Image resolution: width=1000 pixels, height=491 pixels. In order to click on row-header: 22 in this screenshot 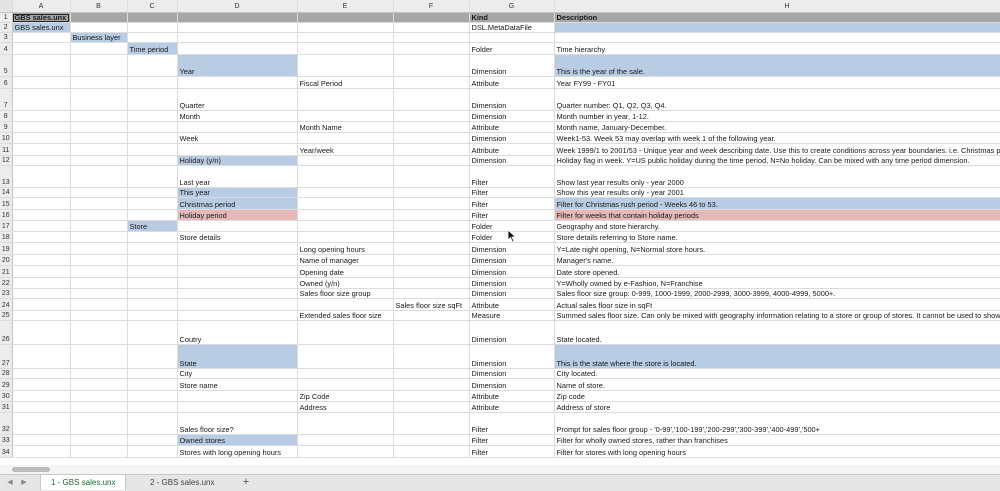, I will do `click(6, 283)`.